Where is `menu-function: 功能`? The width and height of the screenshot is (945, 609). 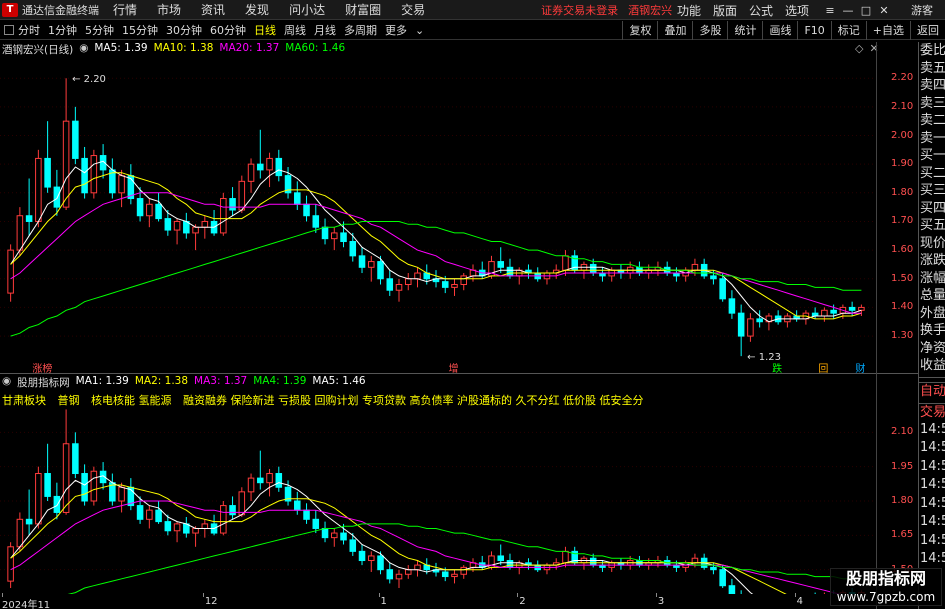 menu-function: 功能 is located at coordinates (689, 10).